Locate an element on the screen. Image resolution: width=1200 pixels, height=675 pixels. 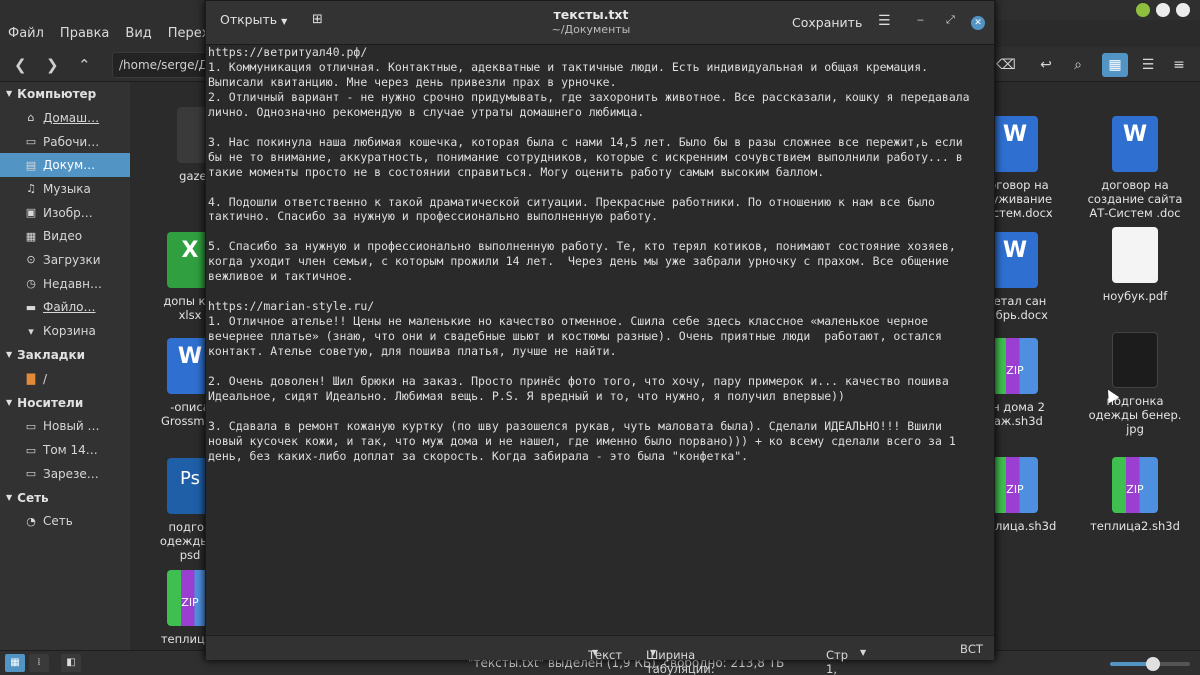
compact-view-icon: ≡ is located at coordinates (1179, 65).